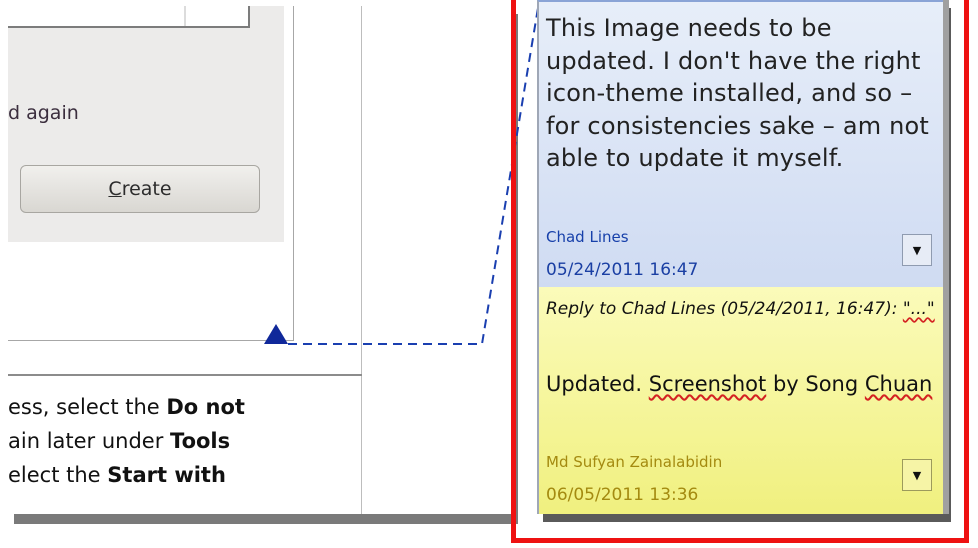 This screenshot has width=978, height=548. Describe the element at coordinates (815, 384) in the screenshot. I see `reply-text-part: by Song` at that location.